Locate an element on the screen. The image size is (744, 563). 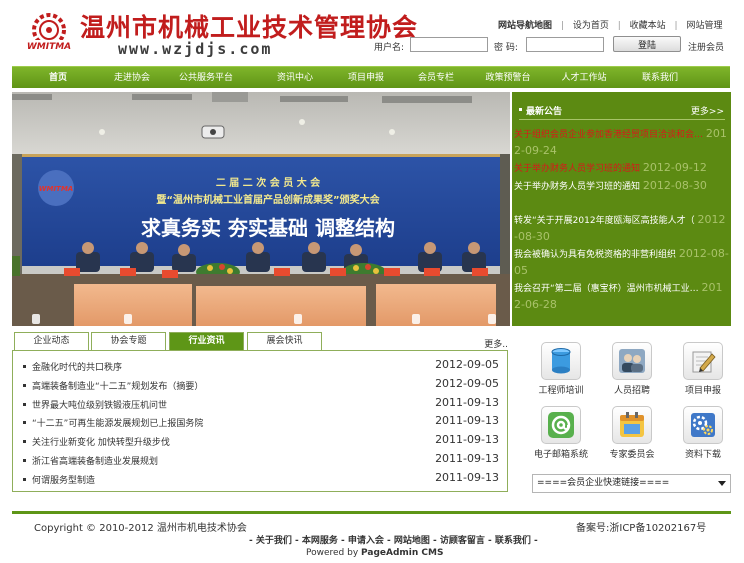
svg-text: WMITMA is located at coordinates (49, 47).